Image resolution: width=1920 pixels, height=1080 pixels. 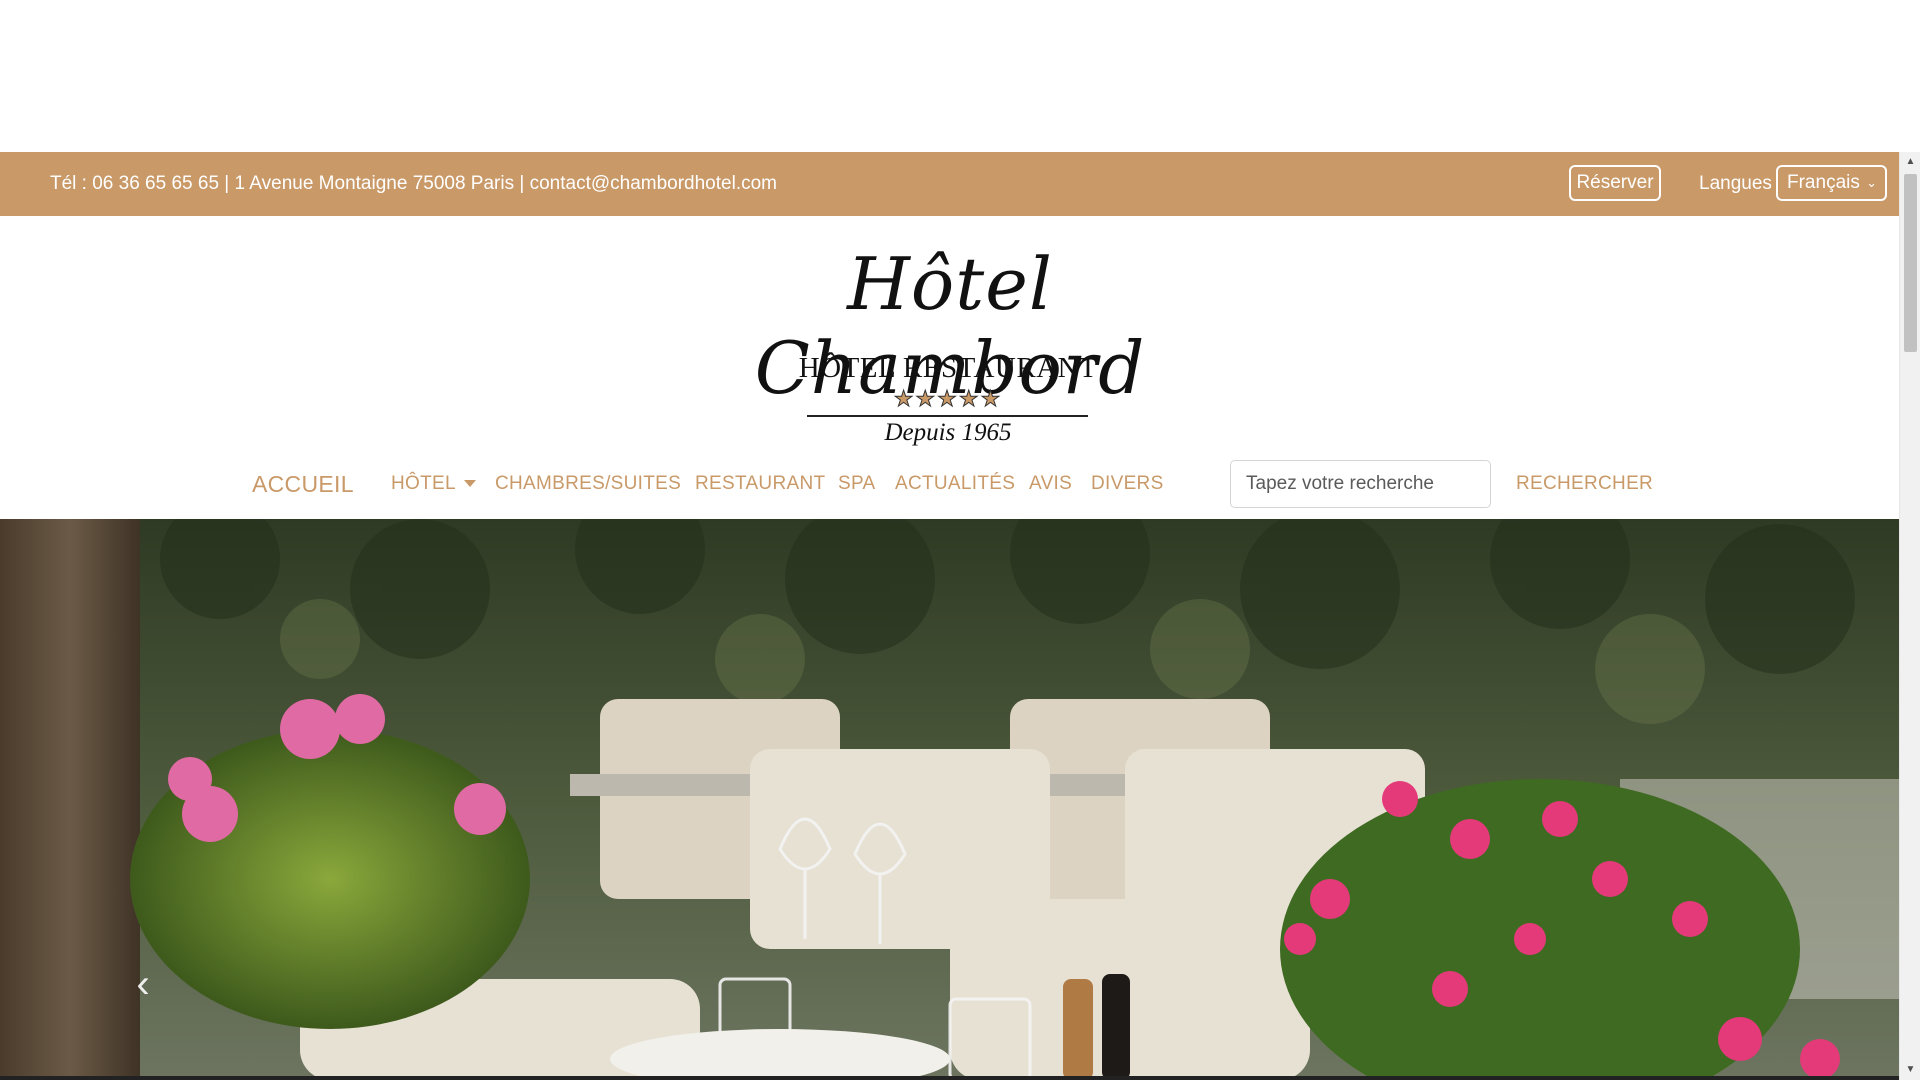 I want to click on nav-item-avis: AVIS, so click(x=1050, y=484).